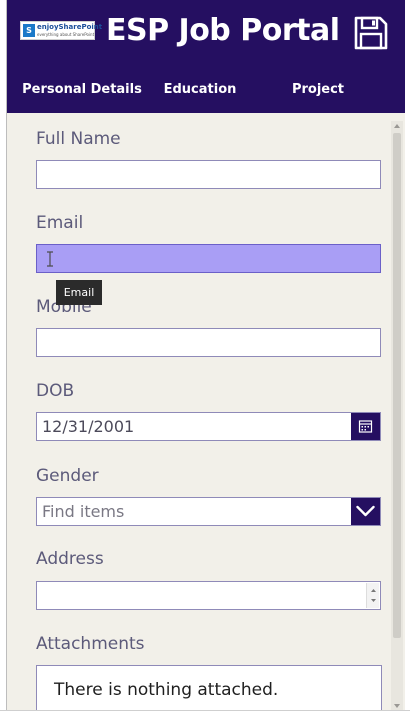  Describe the element at coordinates (88, 426) in the screenshot. I see `dob-value: 12/31/2001` at that location.